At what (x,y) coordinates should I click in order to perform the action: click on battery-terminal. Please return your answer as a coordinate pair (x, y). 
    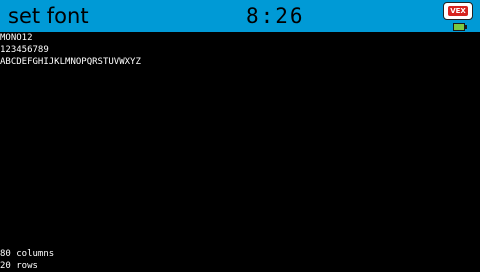
    Looking at the image, I should click on (466, 27).